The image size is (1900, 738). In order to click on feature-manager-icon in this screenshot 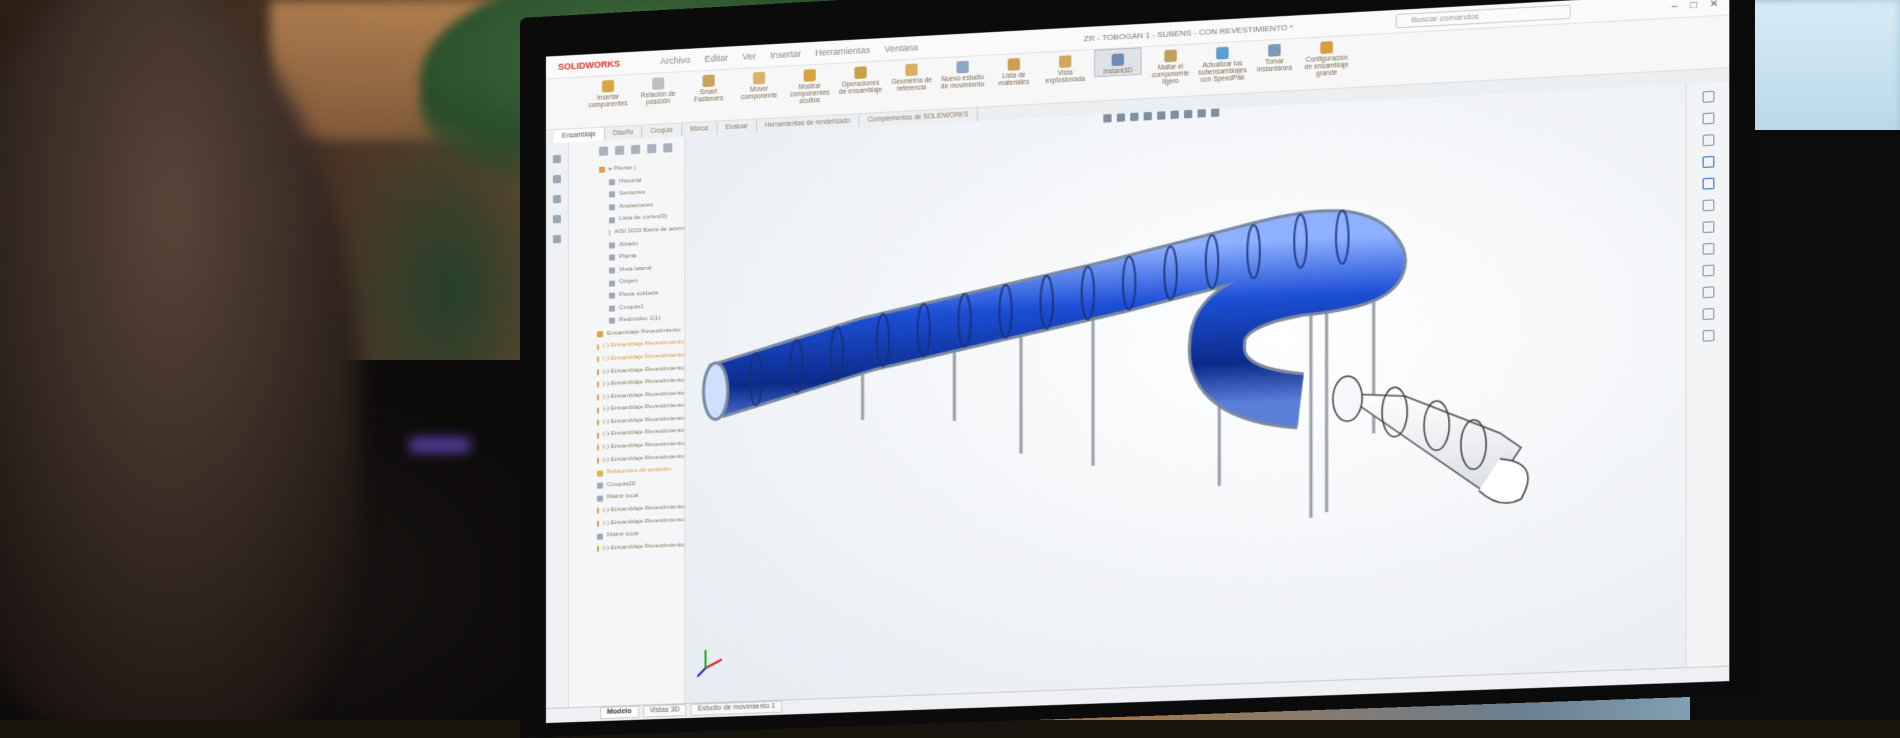, I will do `click(556, 159)`.